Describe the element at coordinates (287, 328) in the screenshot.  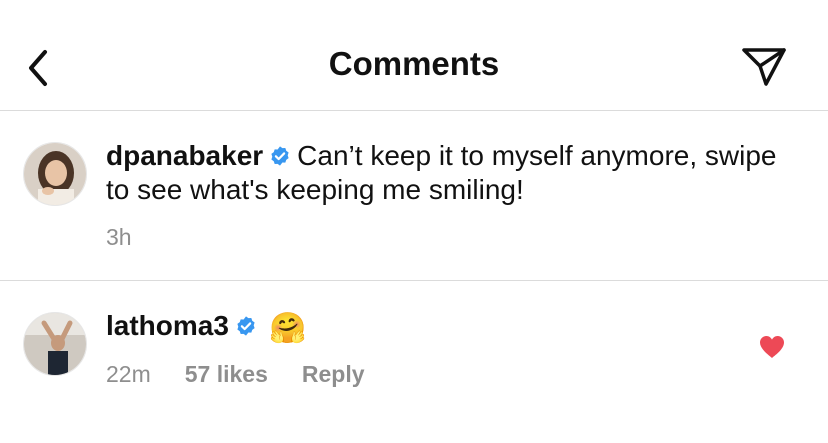
I see `comment-text: 🤗` at that location.